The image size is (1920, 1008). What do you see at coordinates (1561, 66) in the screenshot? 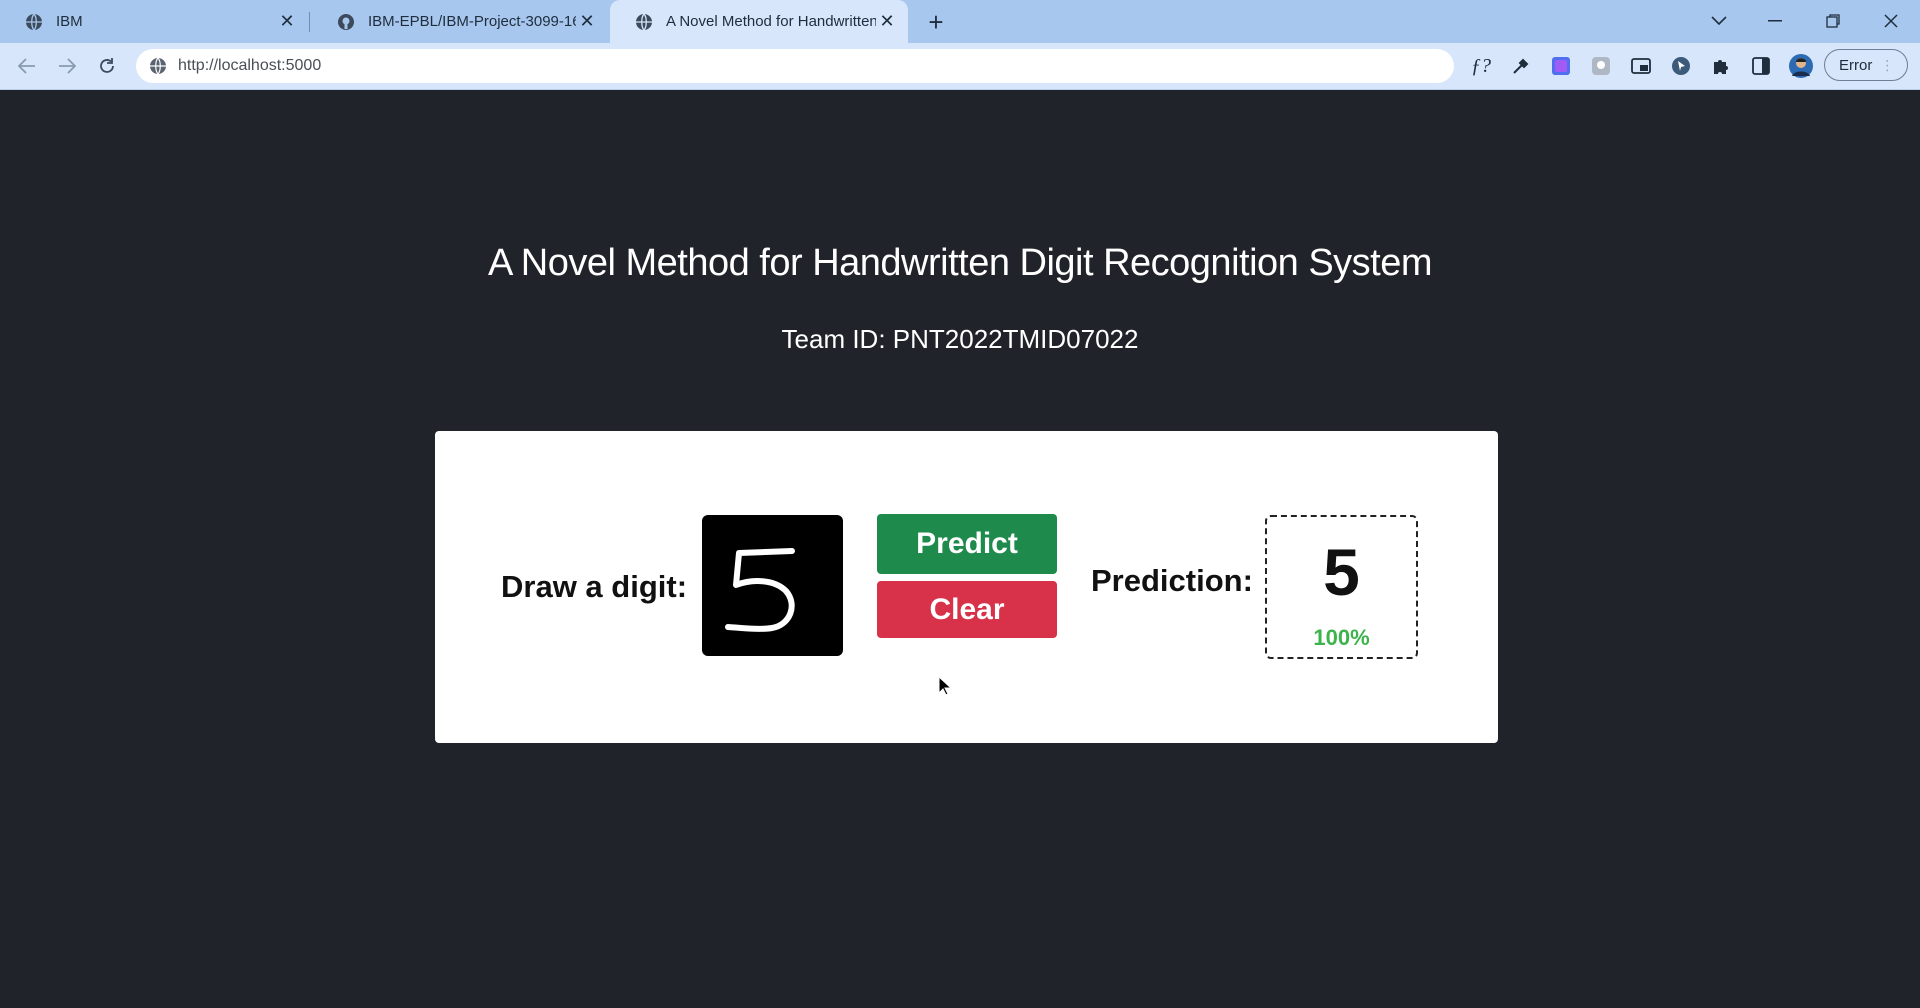
I see `extension-colorful-icon` at bounding box center [1561, 66].